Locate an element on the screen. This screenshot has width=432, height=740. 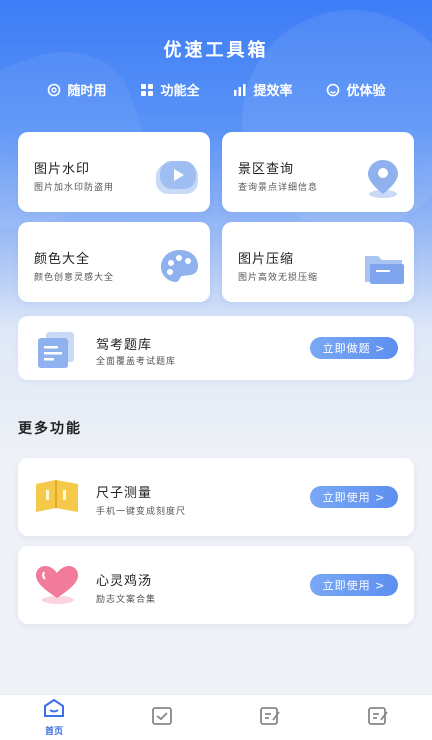
video-icon is located at coordinates (178, 180).